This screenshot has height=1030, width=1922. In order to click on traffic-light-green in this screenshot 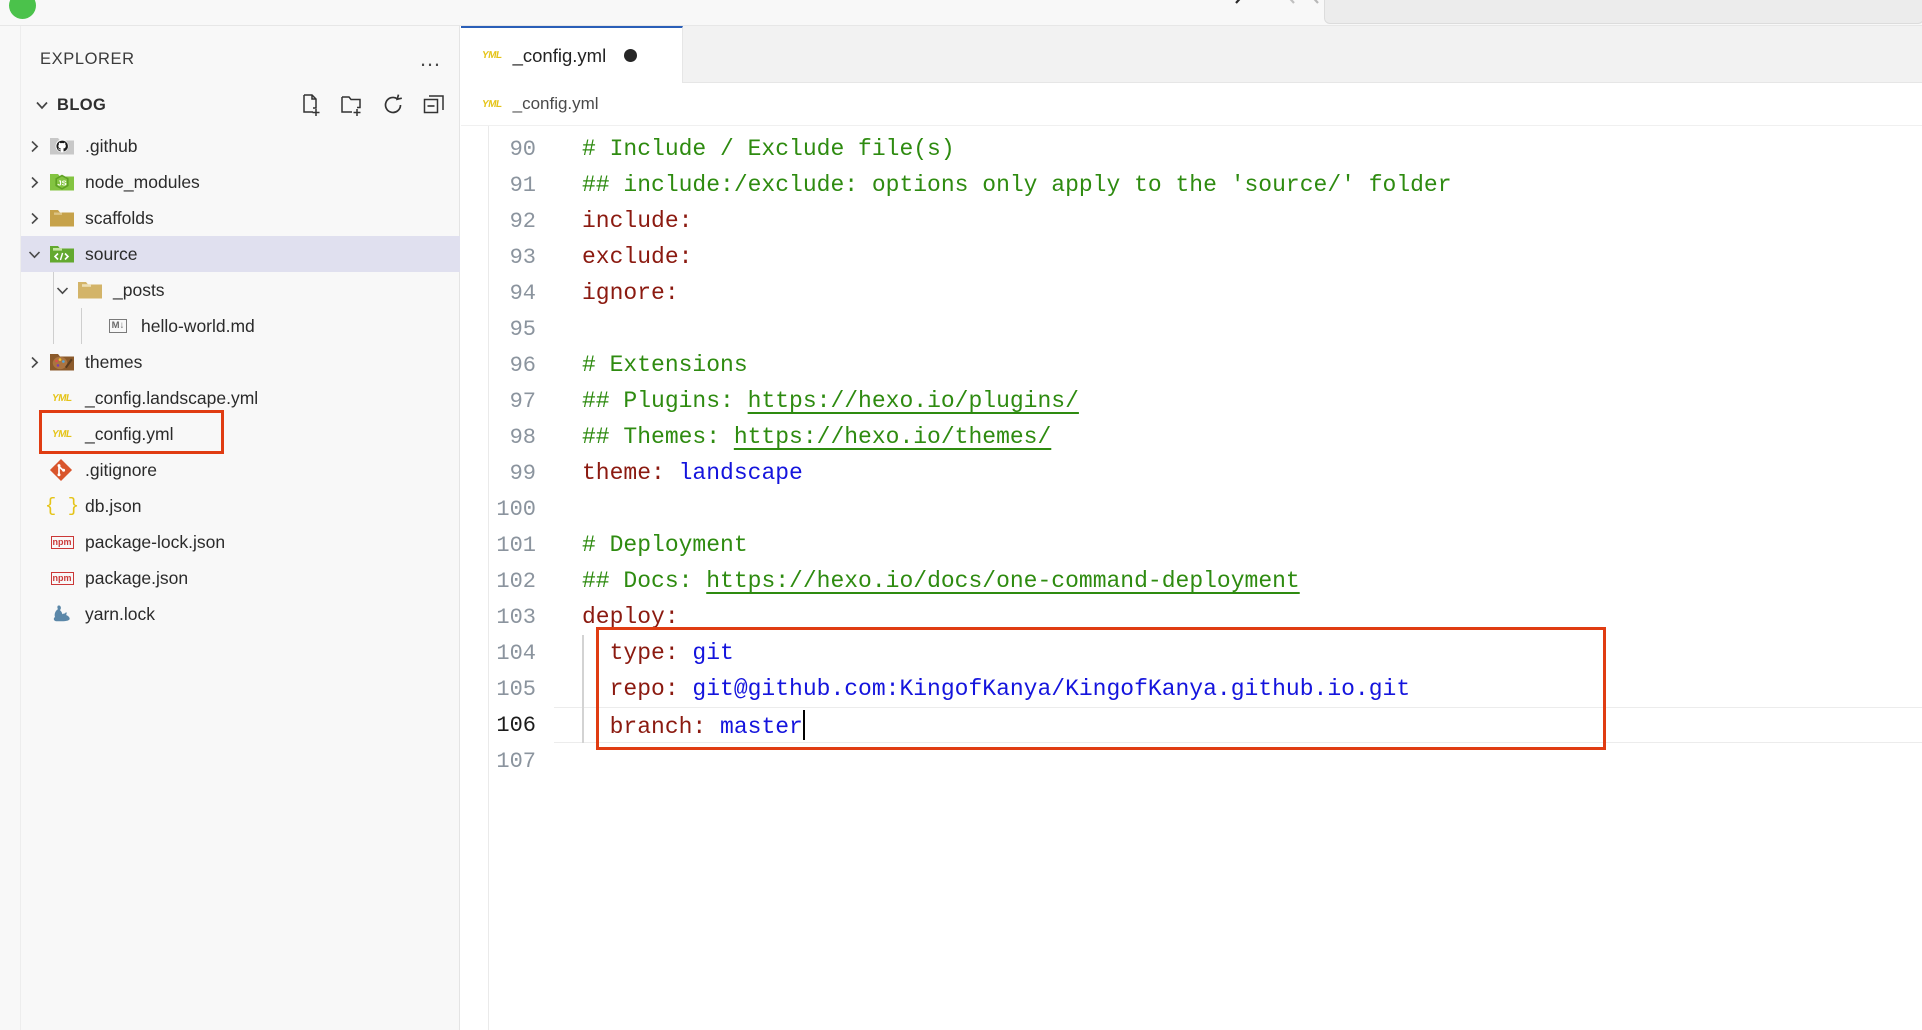, I will do `click(22, 9)`.